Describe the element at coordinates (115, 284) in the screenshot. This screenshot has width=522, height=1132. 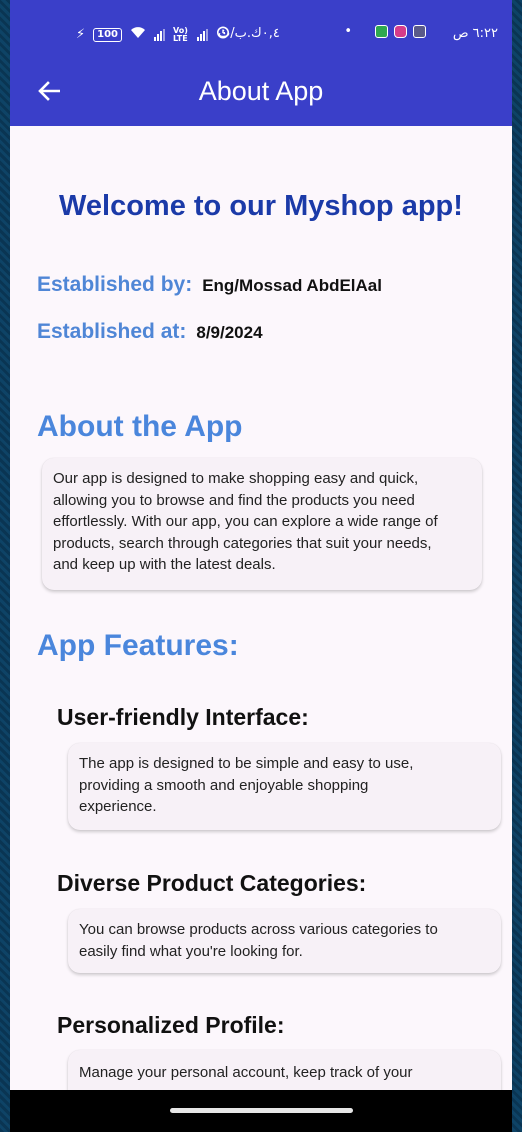
I see `established-by-label: Established by:` at that location.